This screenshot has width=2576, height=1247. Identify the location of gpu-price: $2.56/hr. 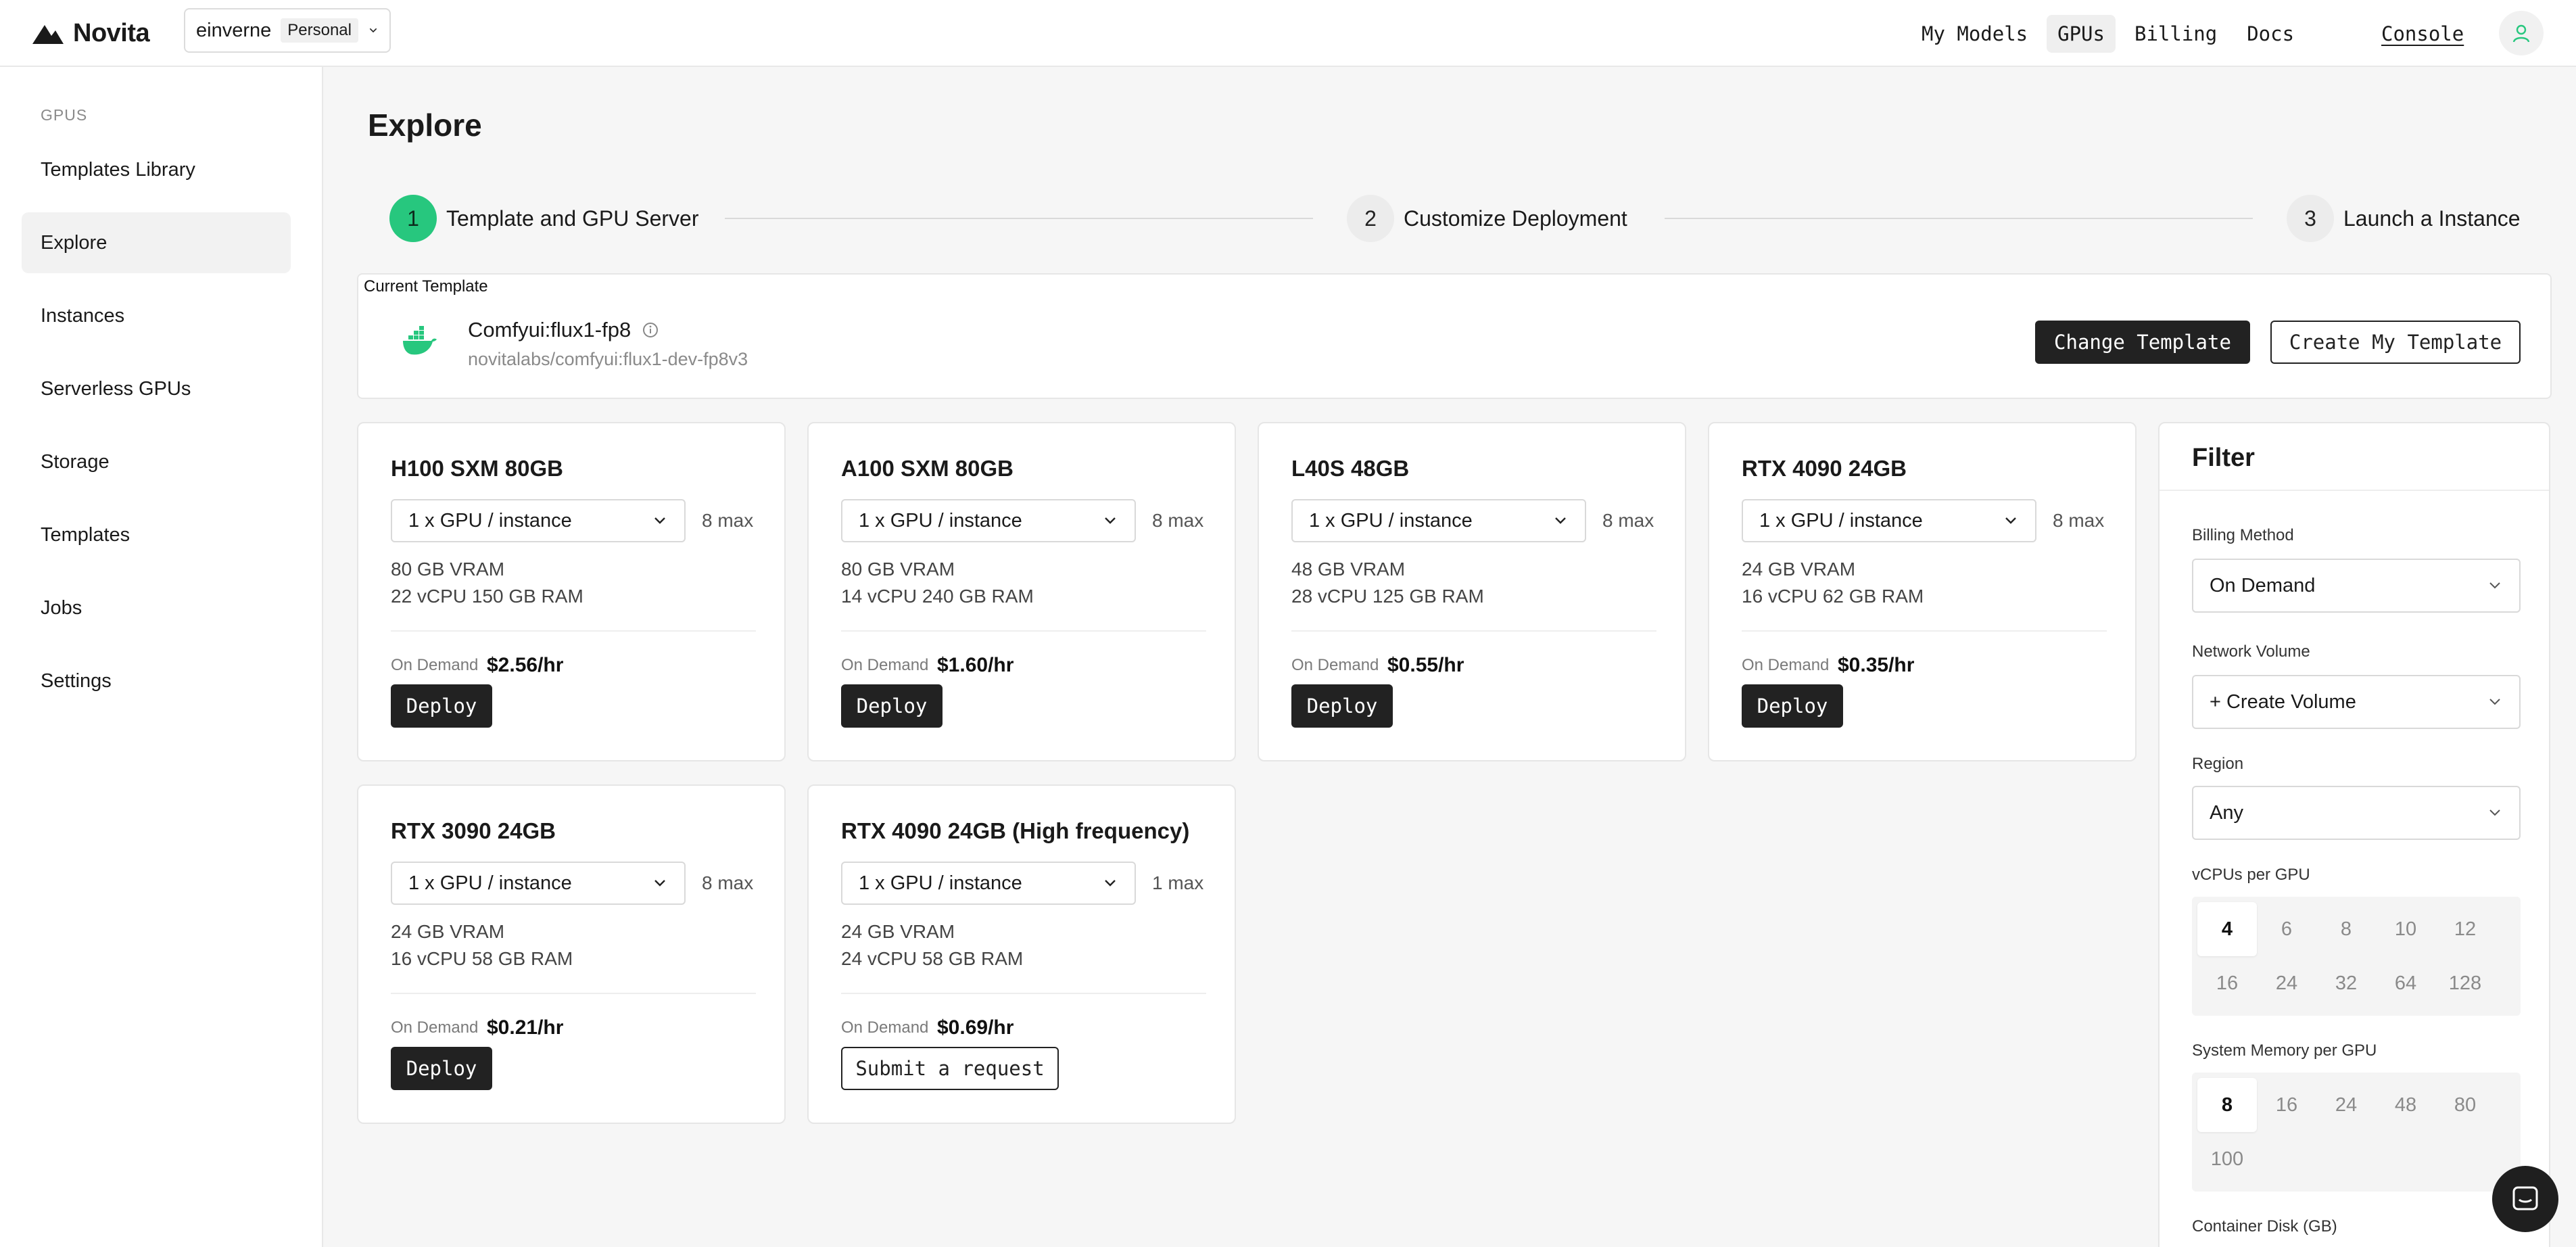
(525, 665).